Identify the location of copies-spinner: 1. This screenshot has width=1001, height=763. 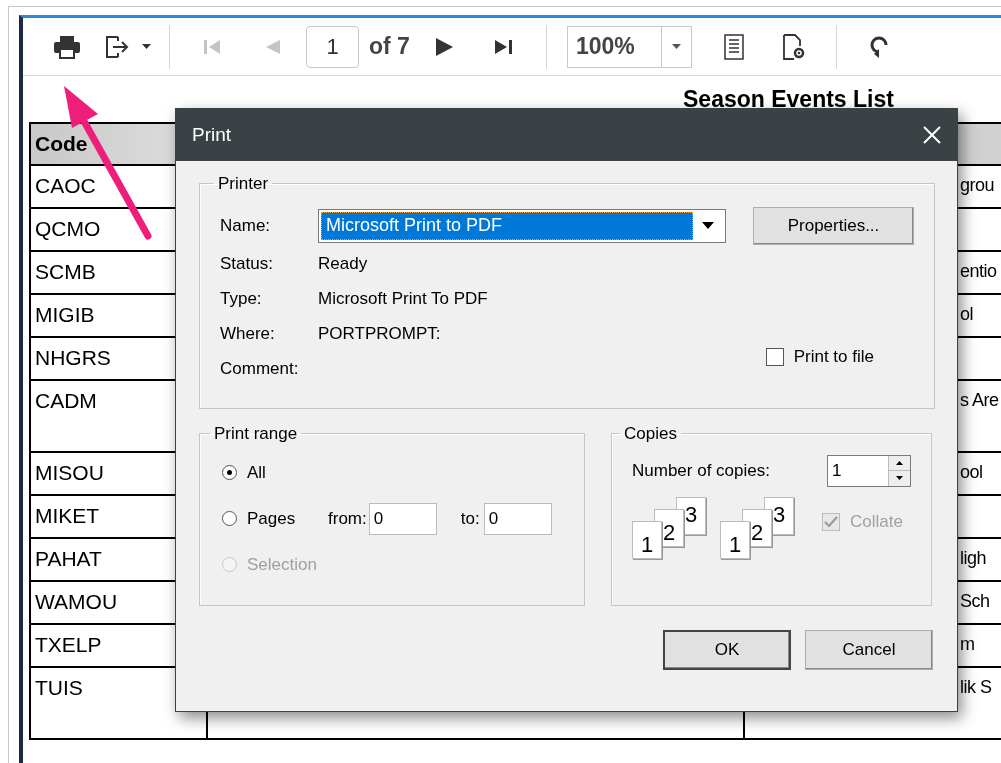
(869, 470).